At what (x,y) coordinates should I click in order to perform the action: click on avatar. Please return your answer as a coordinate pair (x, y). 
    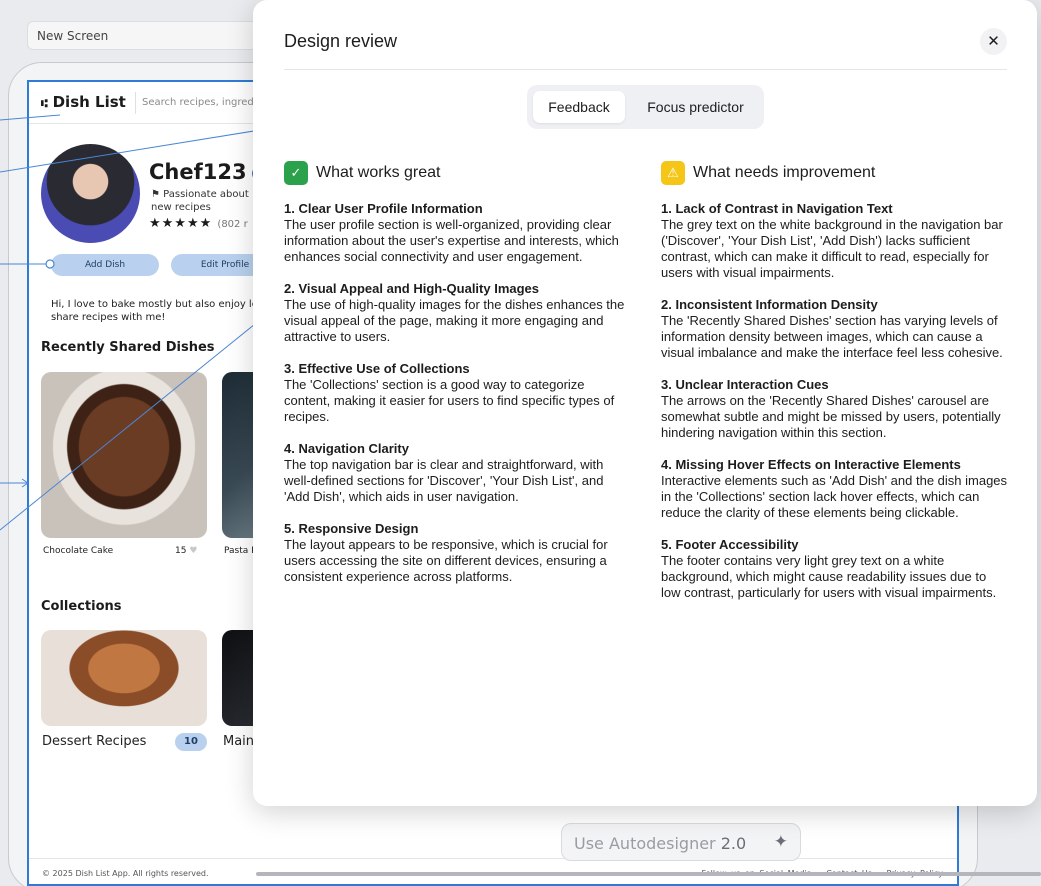
    Looking at the image, I should click on (90, 193).